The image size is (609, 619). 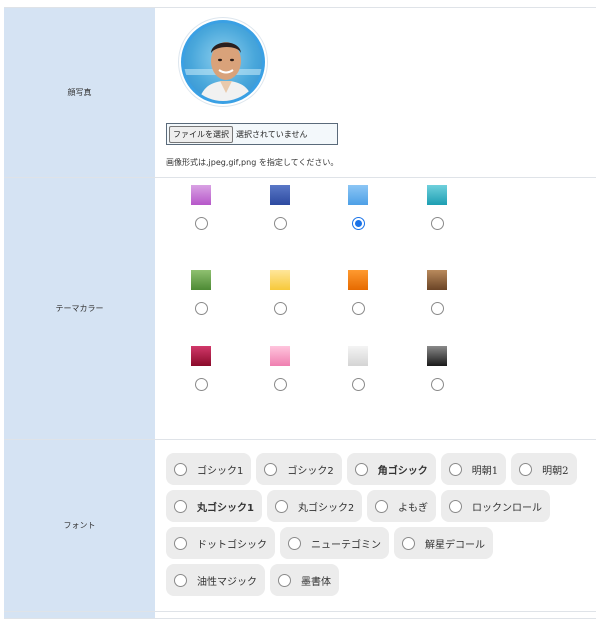 I want to click on file-status-text: 選択されていません, so click(x=272, y=134).